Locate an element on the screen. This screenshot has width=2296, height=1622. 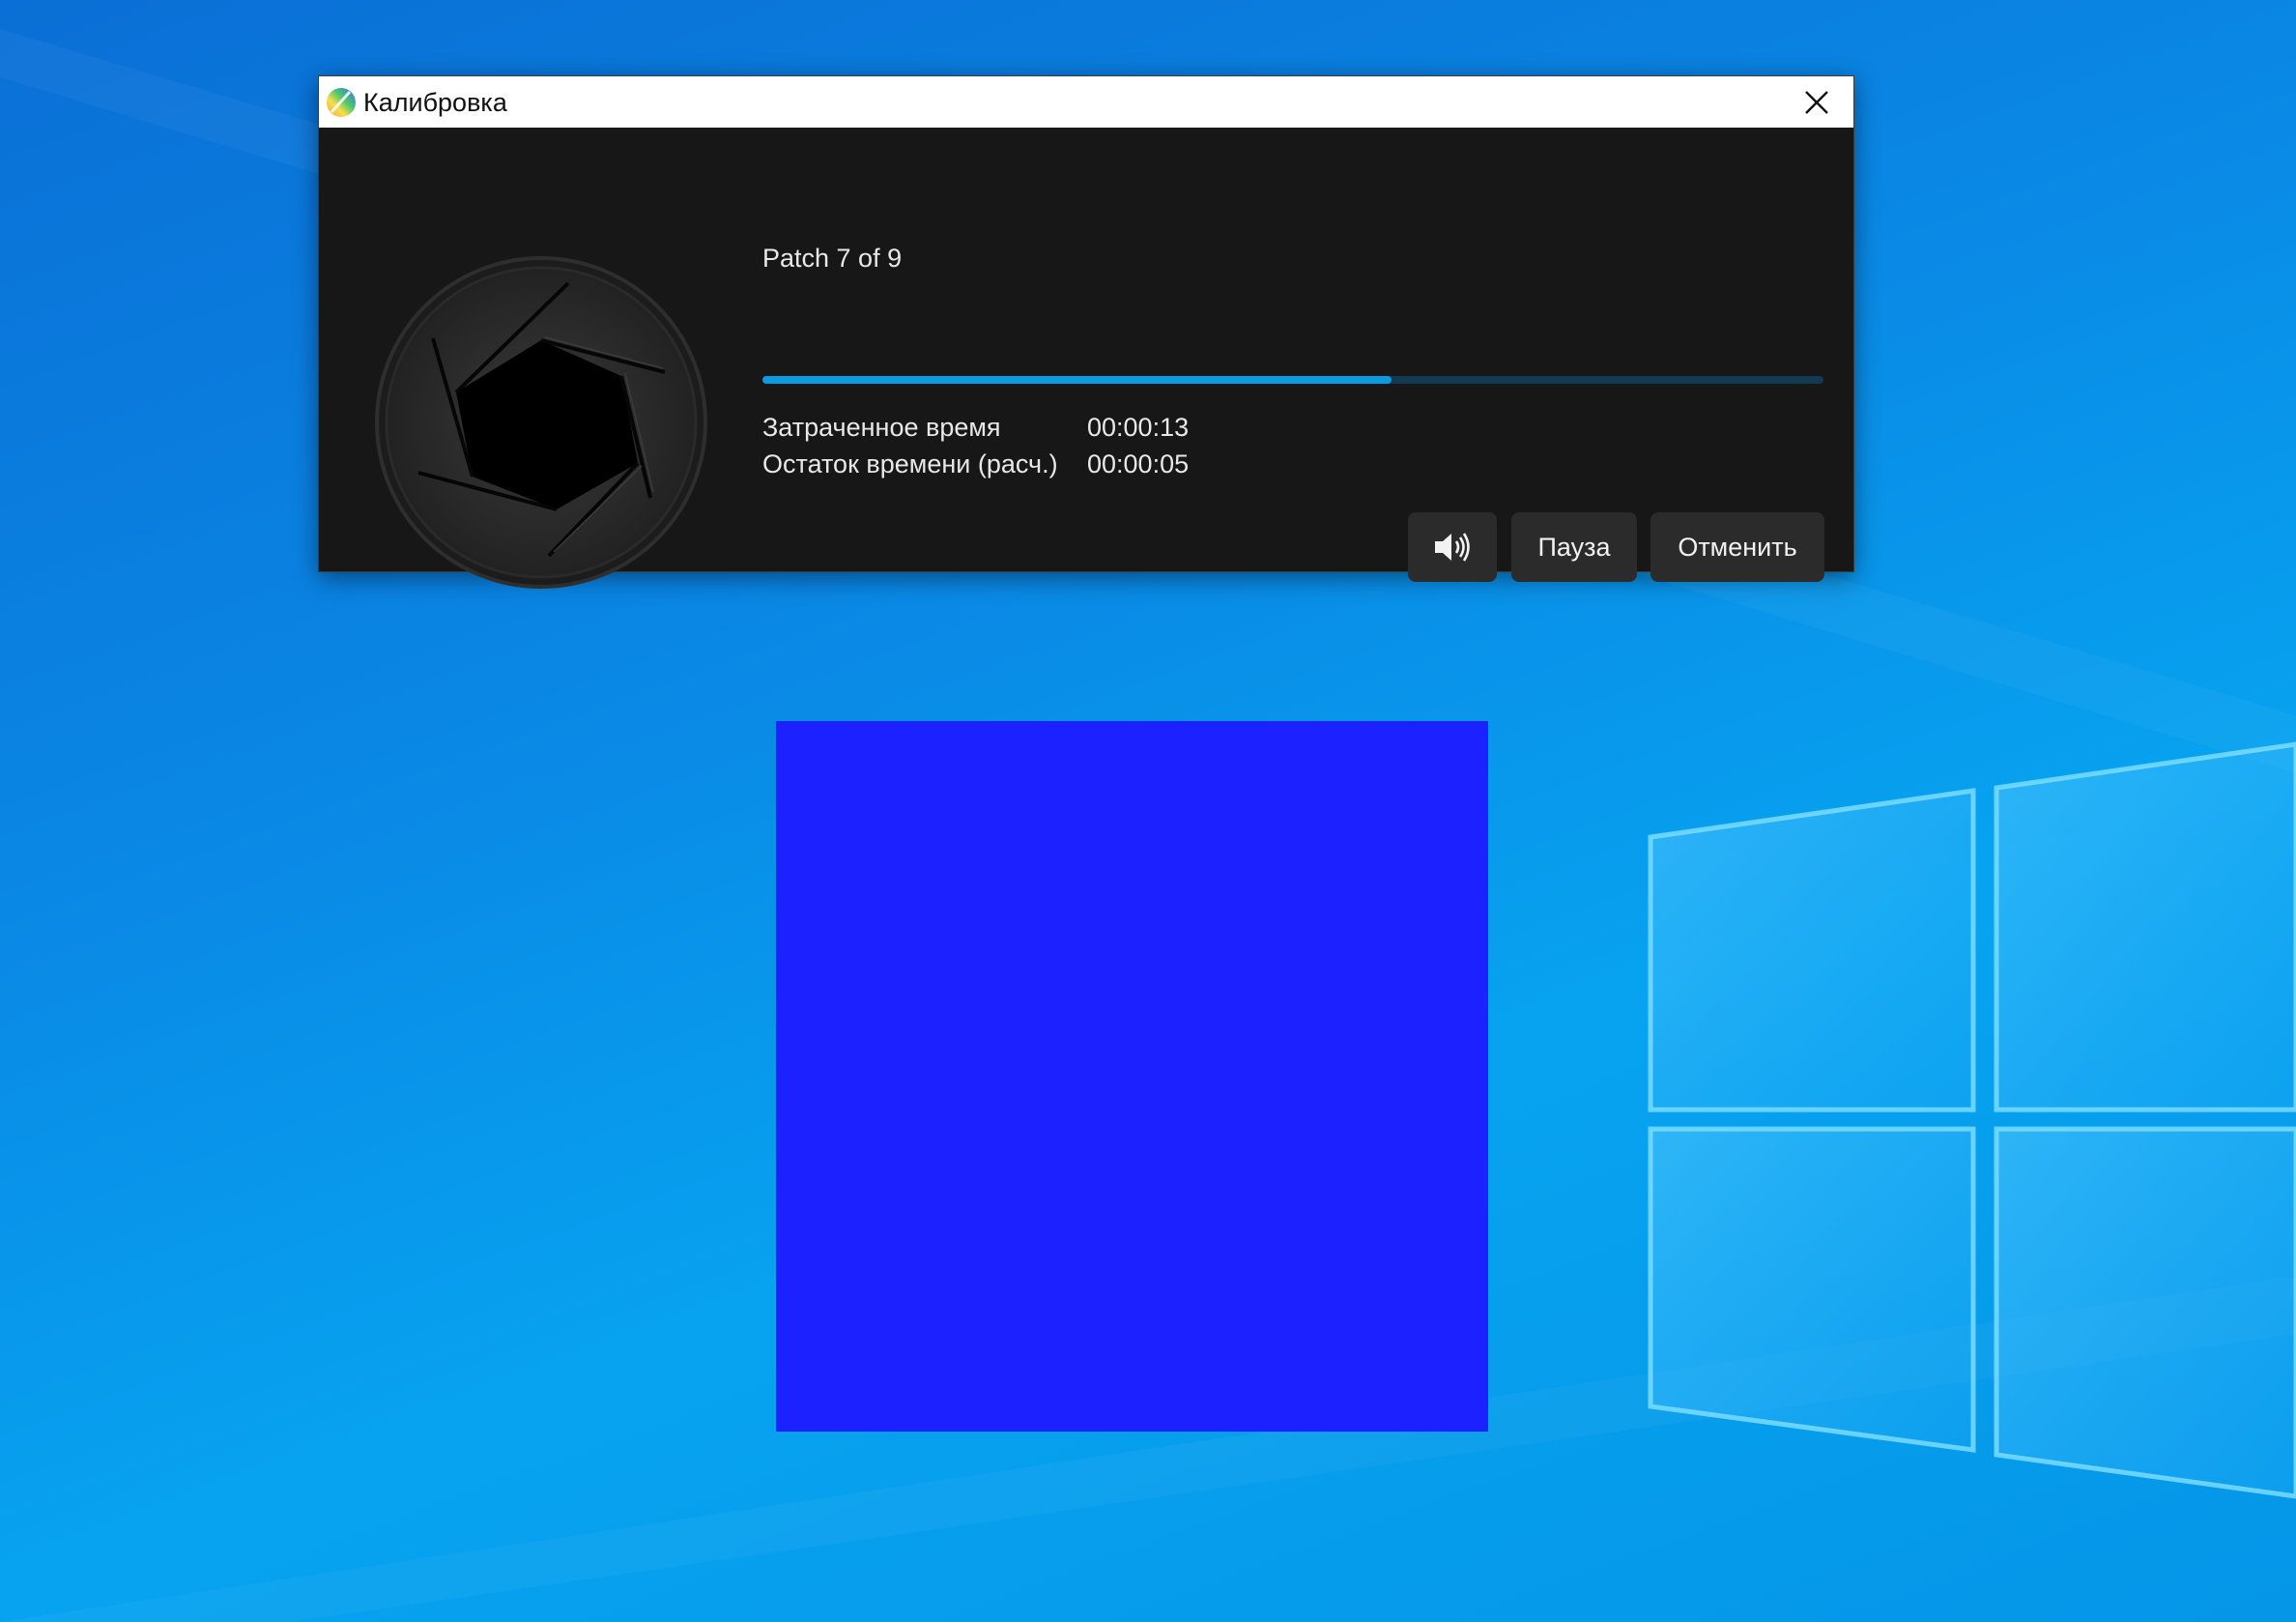
calibration-app-icon is located at coordinates (341, 102).